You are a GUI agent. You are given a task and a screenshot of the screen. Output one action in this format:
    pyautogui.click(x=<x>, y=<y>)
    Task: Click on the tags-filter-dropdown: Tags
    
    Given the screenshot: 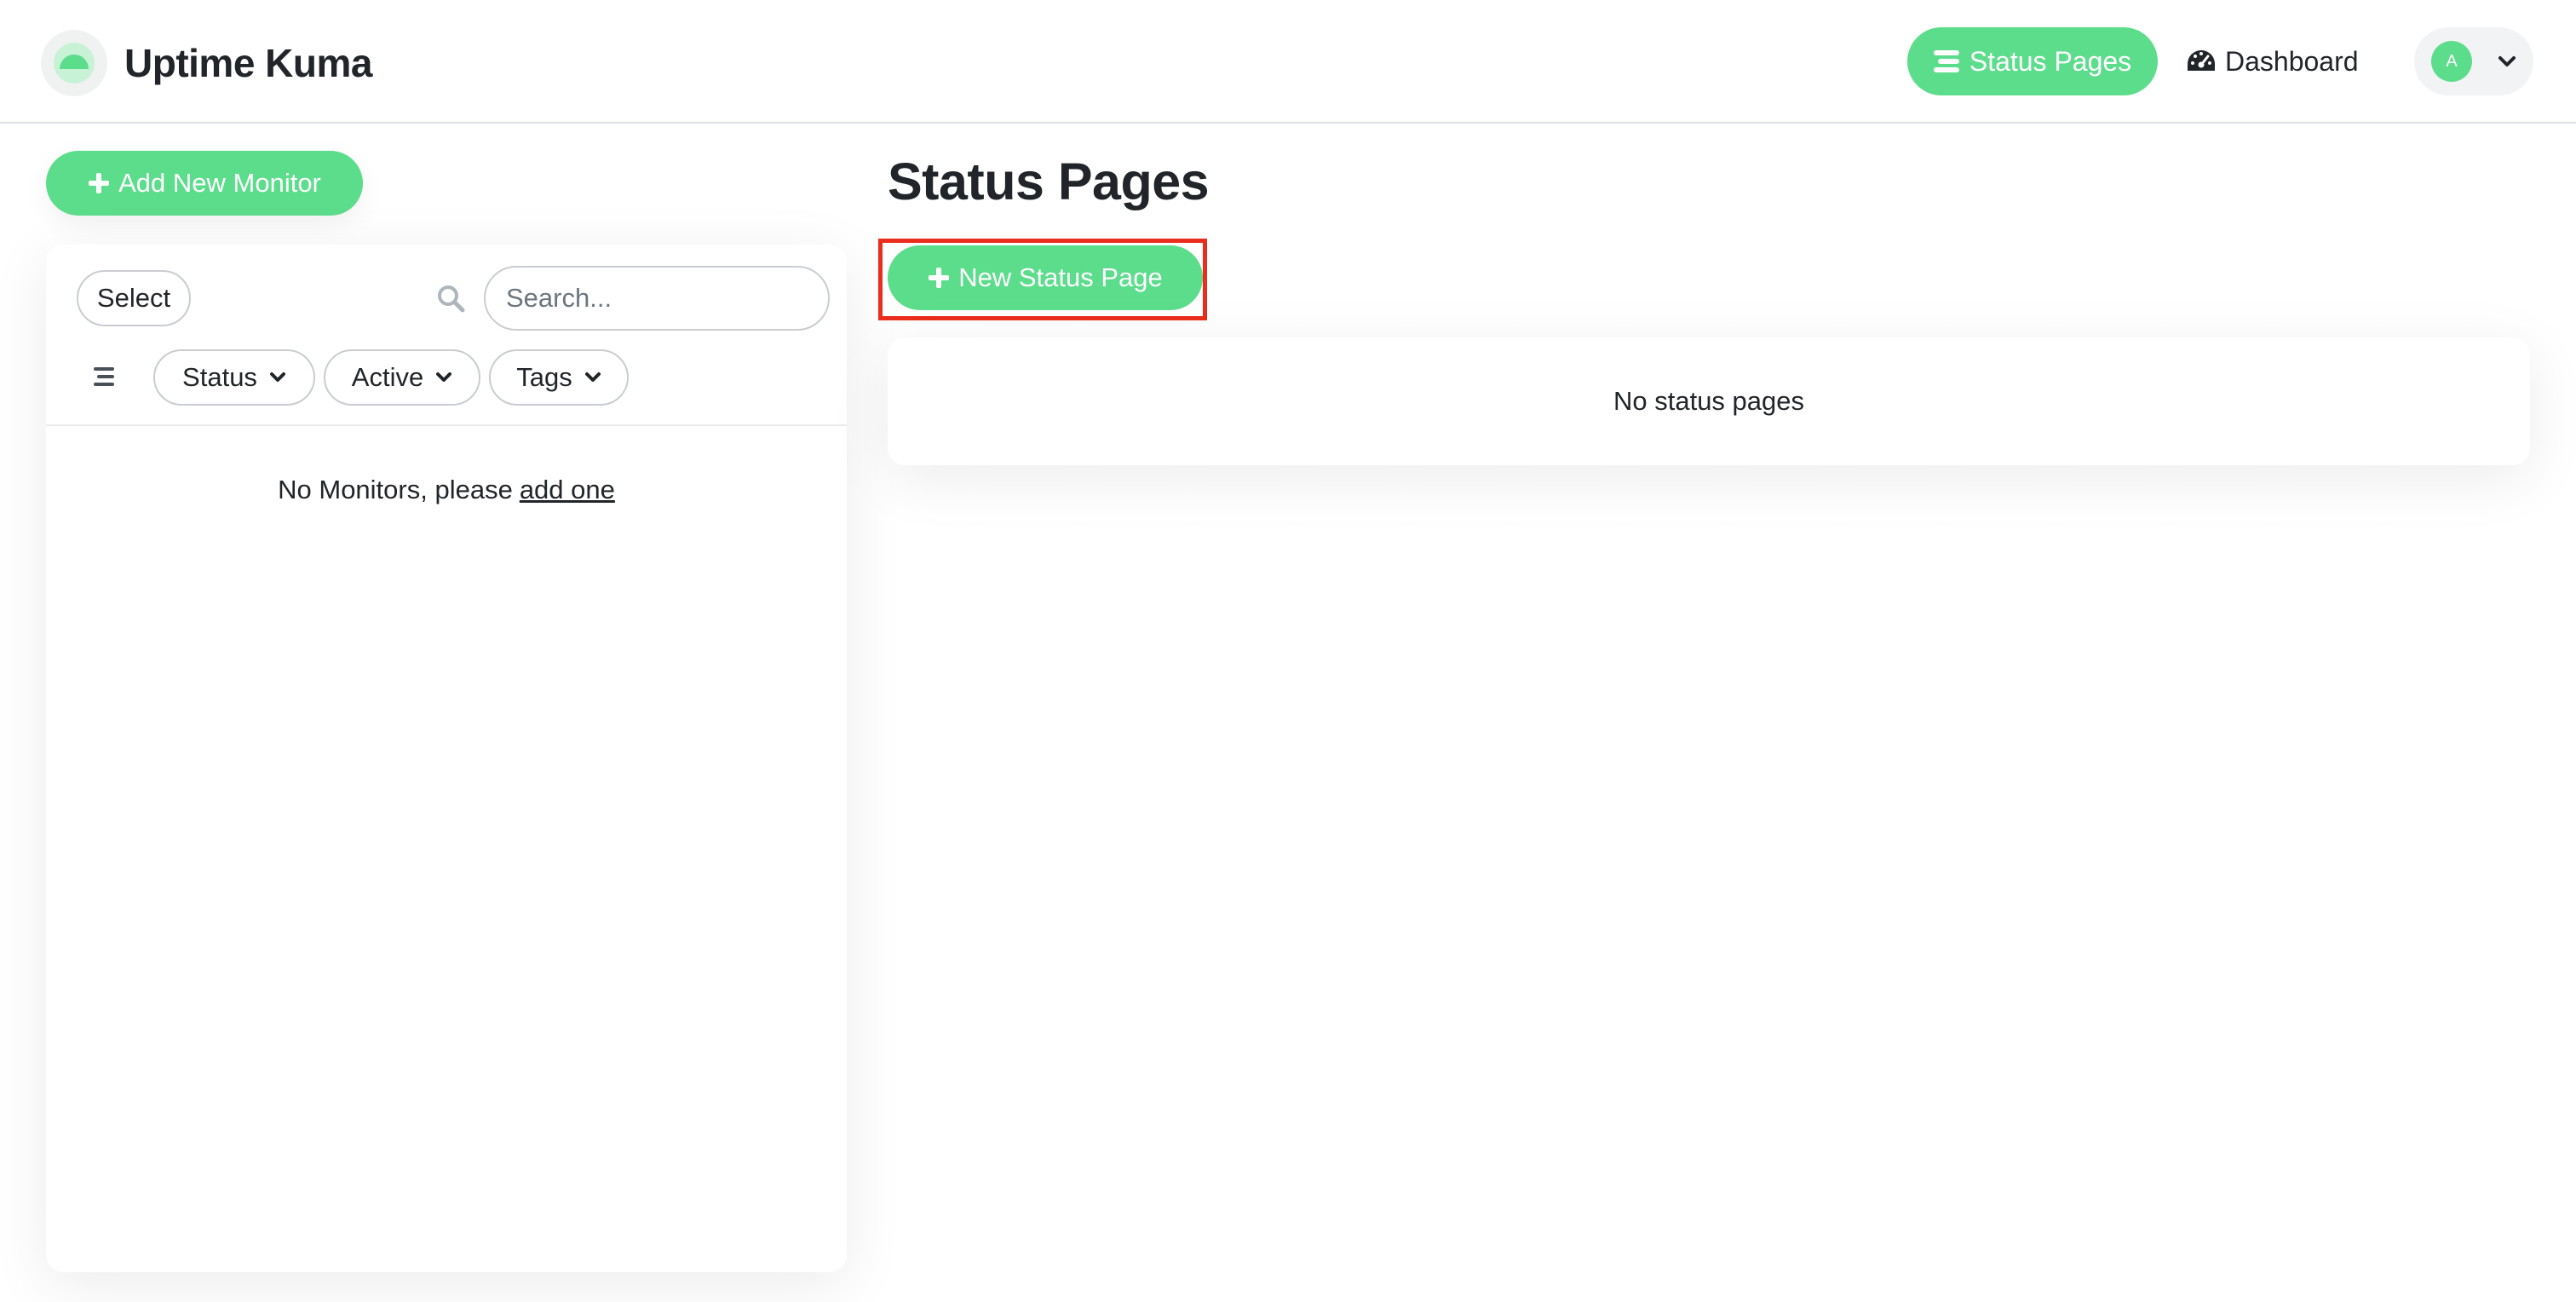 What is the action you would take?
    pyautogui.click(x=559, y=378)
    